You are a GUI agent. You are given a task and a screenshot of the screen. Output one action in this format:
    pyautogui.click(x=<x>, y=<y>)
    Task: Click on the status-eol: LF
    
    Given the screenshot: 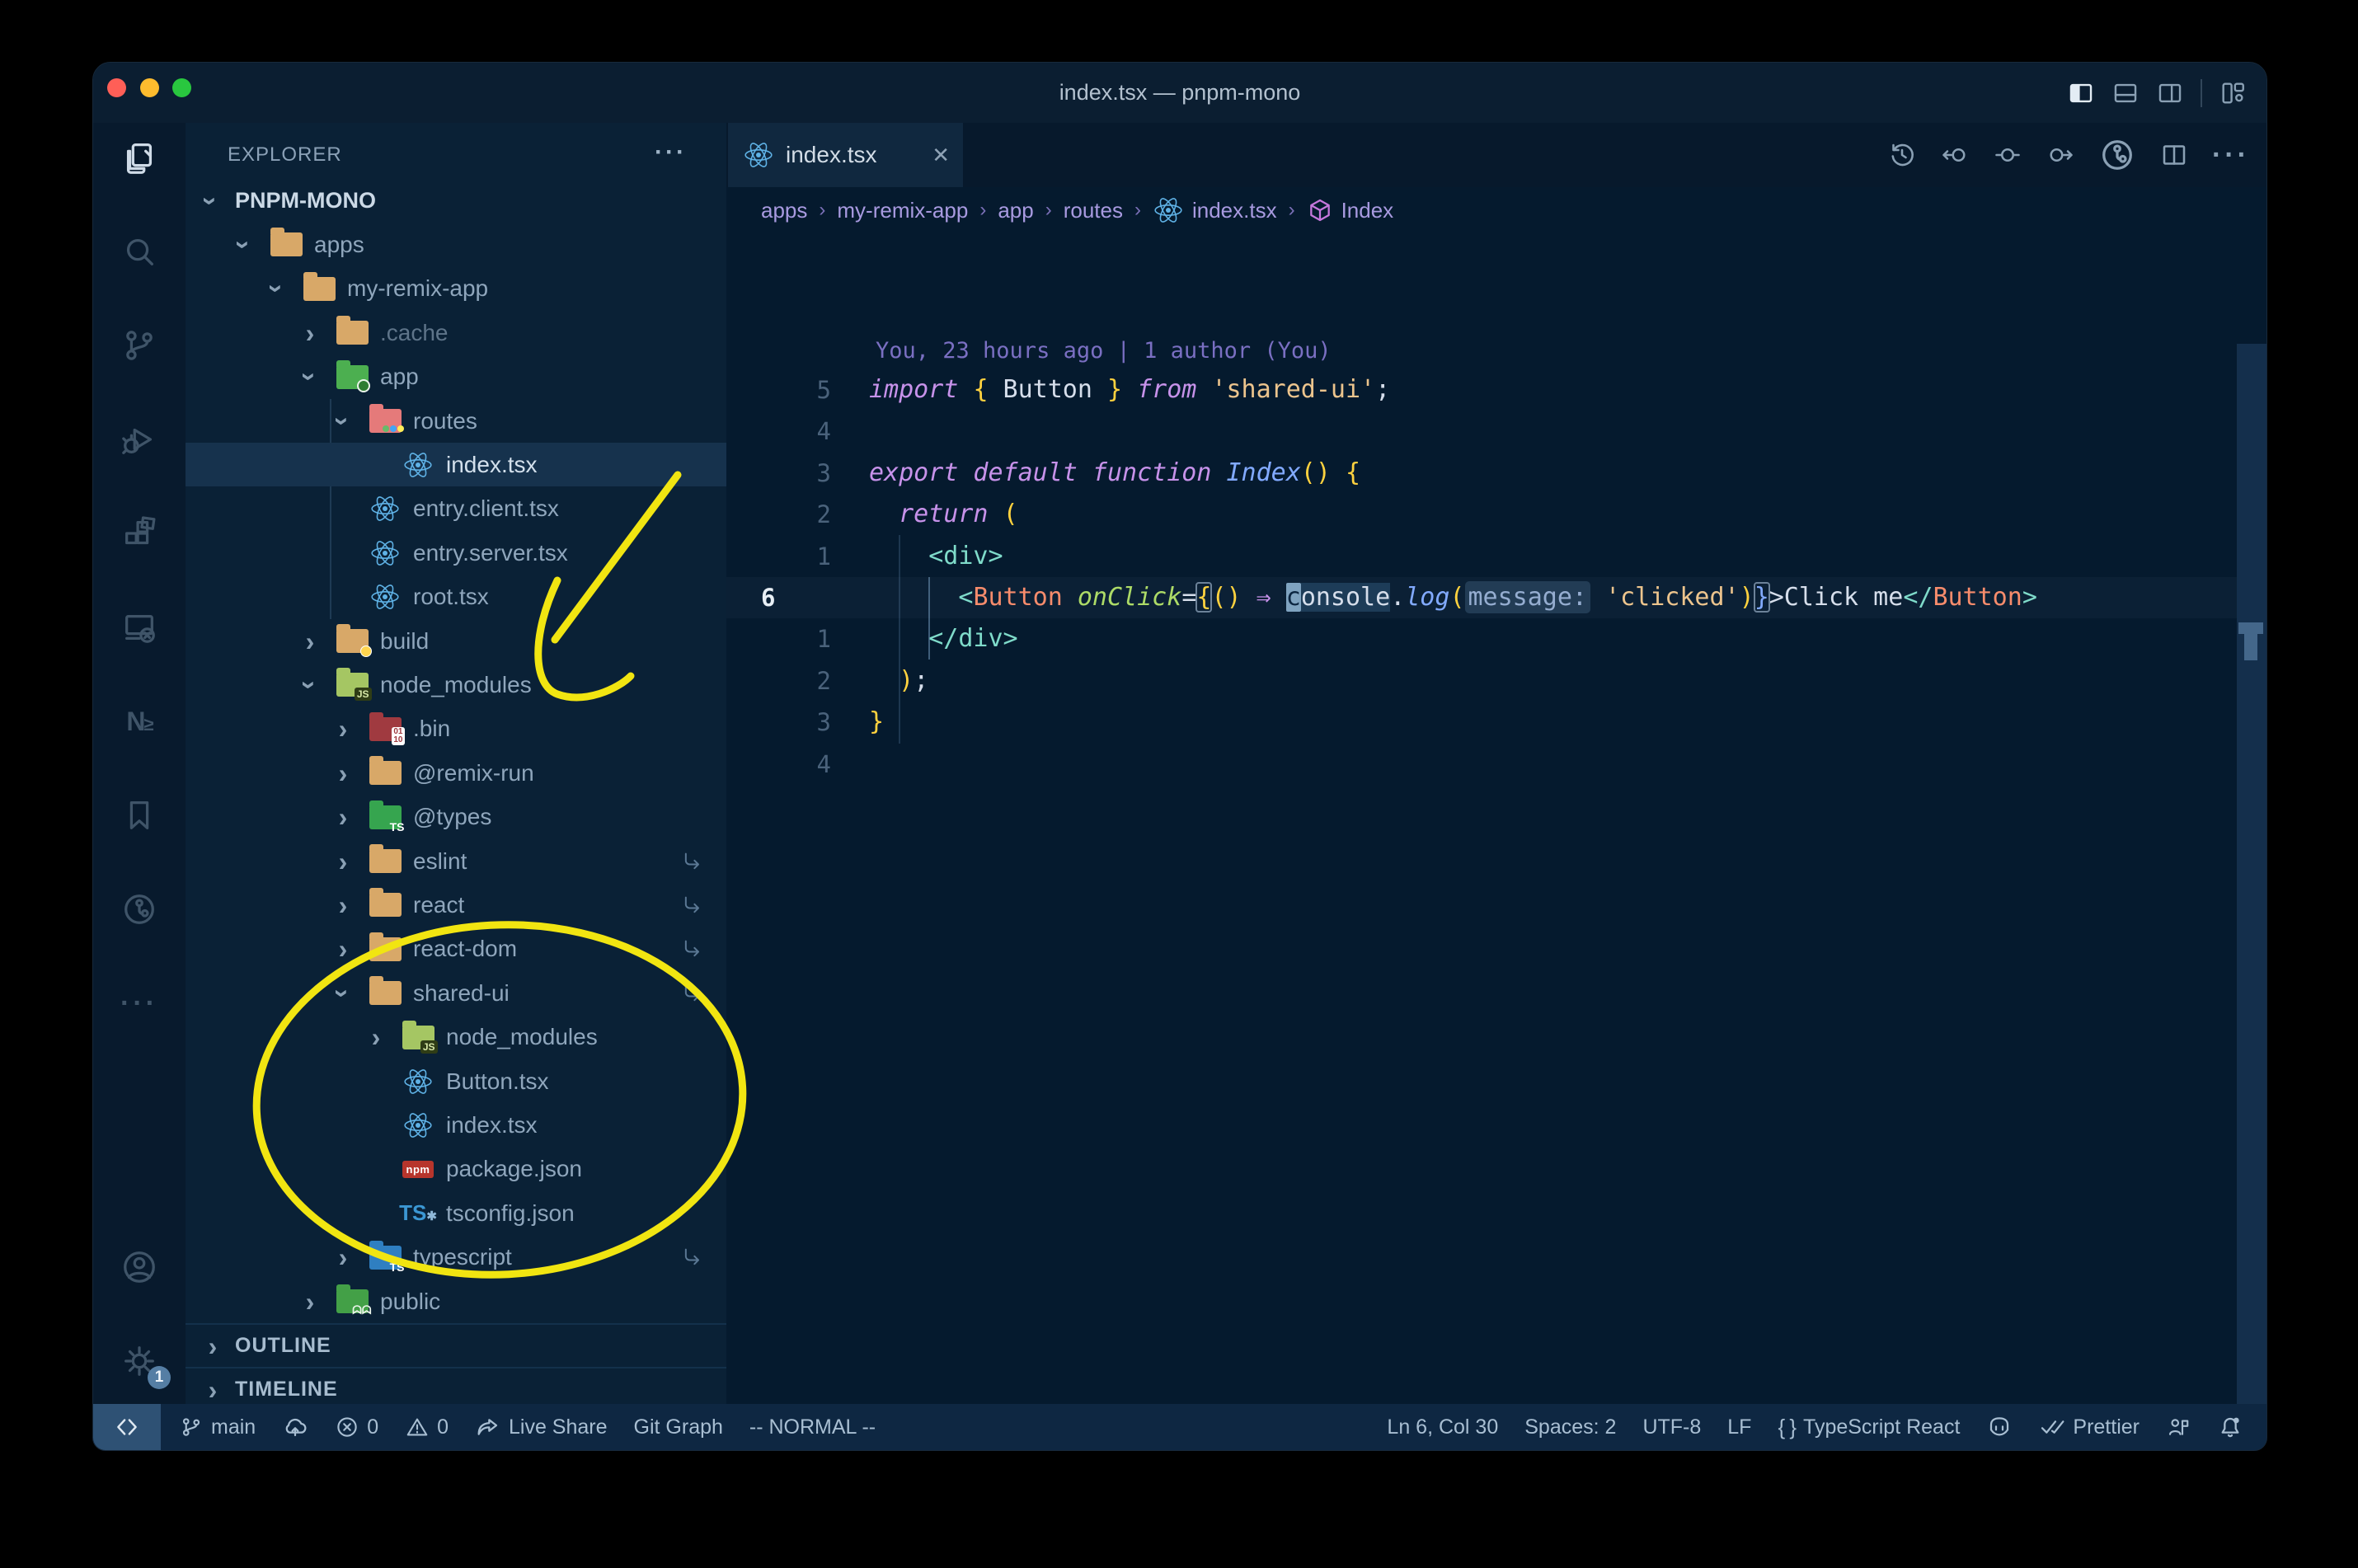 What is the action you would take?
    pyautogui.click(x=1739, y=1427)
    